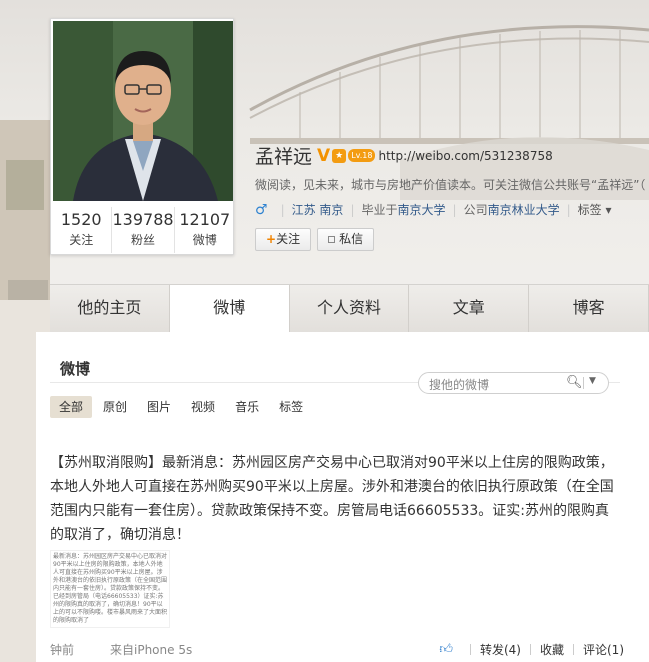  Describe the element at coordinates (339, 155) in the screenshot. I see `vip-icon: ★` at that location.